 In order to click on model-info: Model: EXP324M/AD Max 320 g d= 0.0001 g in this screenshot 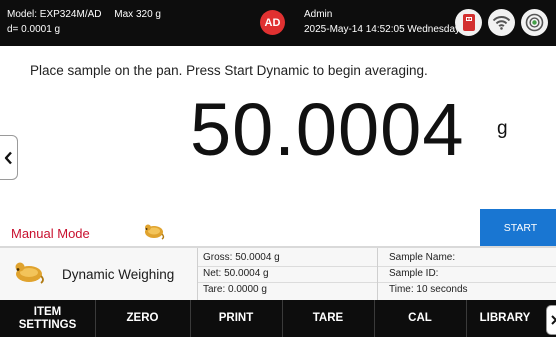, I will do `click(84, 22)`.